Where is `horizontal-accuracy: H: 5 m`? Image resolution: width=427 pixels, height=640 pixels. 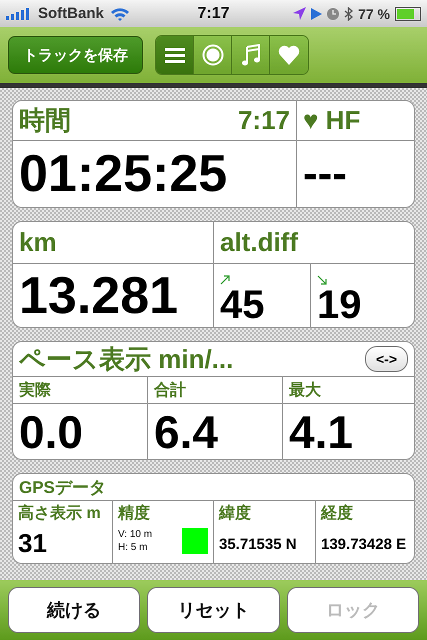
horizontal-accuracy: H: 5 m is located at coordinates (133, 547).